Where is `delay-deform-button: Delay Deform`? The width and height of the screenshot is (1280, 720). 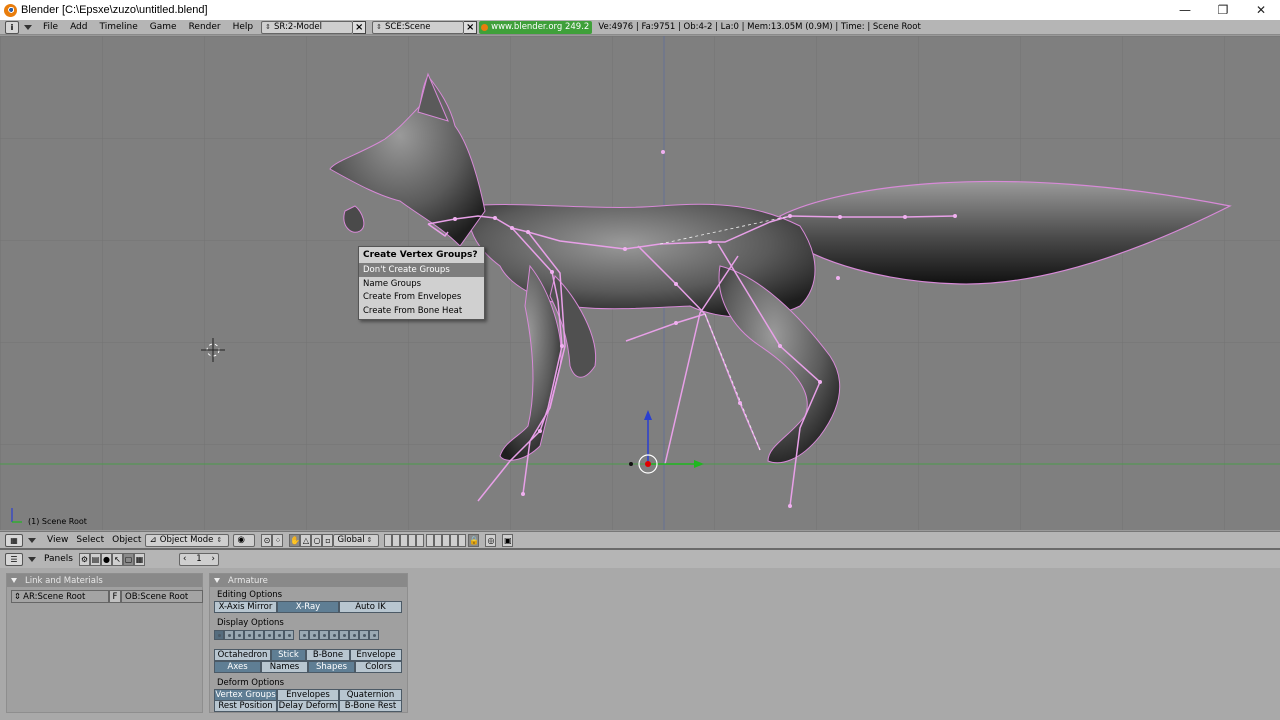
delay-deform-button: Delay Deform is located at coordinates (308, 706).